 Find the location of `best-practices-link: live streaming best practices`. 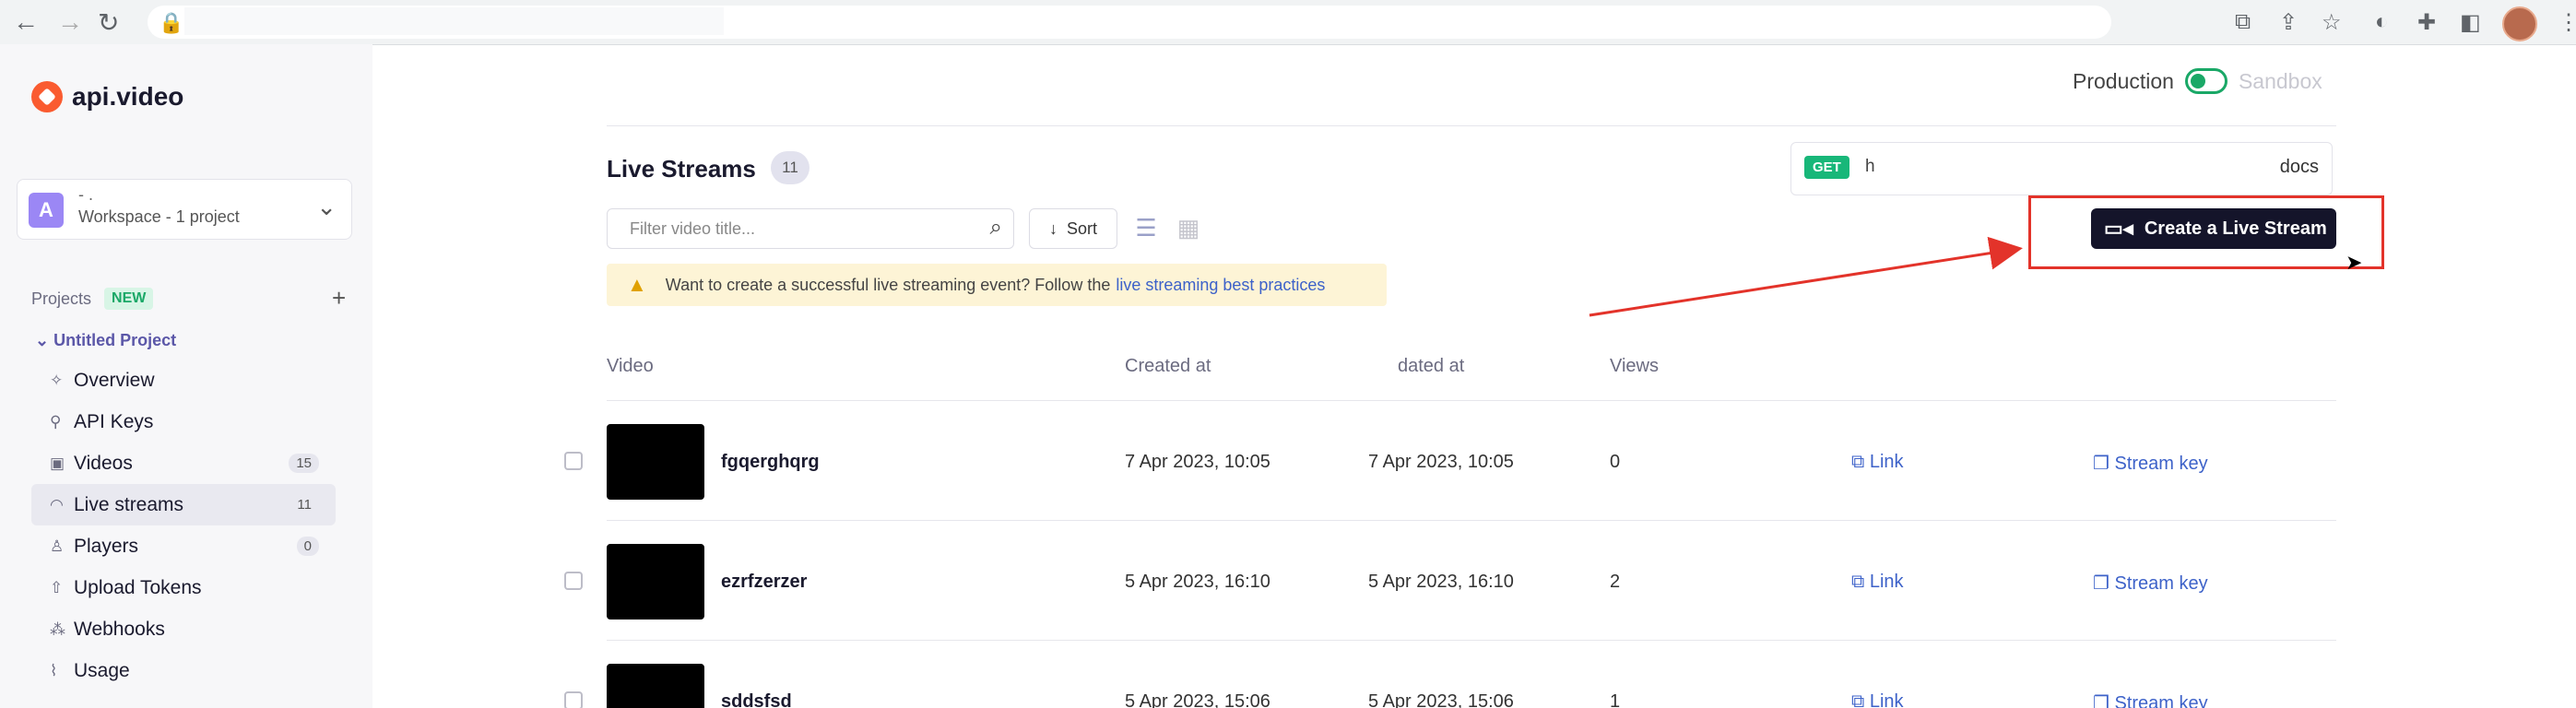

best-practices-link: live streaming best practices is located at coordinates (1220, 285).